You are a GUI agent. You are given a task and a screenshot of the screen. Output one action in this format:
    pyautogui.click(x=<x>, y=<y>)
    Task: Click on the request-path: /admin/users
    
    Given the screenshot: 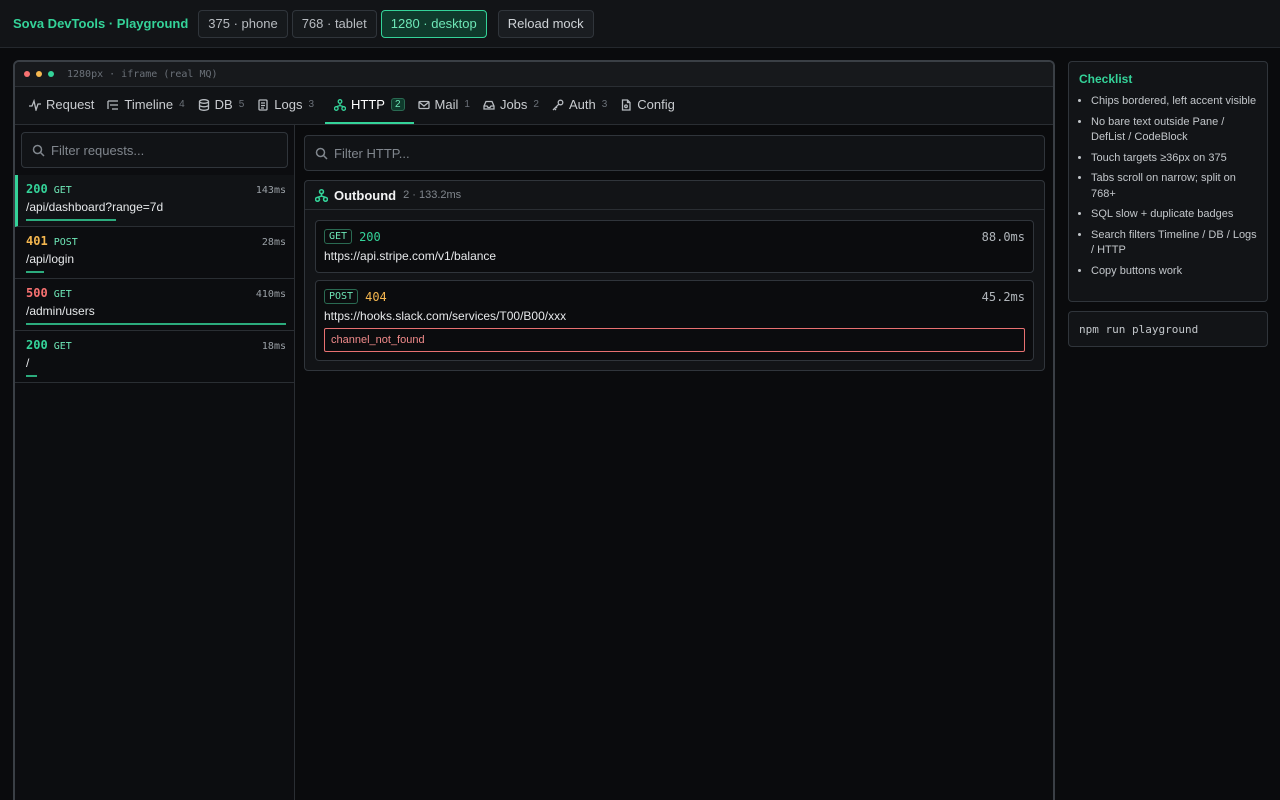 What is the action you would take?
    pyautogui.click(x=60, y=311)
    